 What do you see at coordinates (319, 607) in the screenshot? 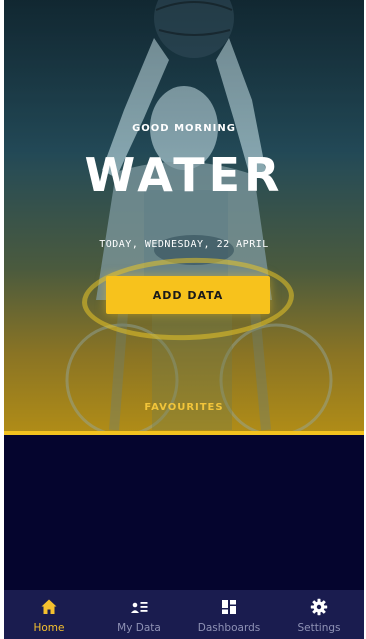
I see `gear-icon` at bounding box center [319, 607].